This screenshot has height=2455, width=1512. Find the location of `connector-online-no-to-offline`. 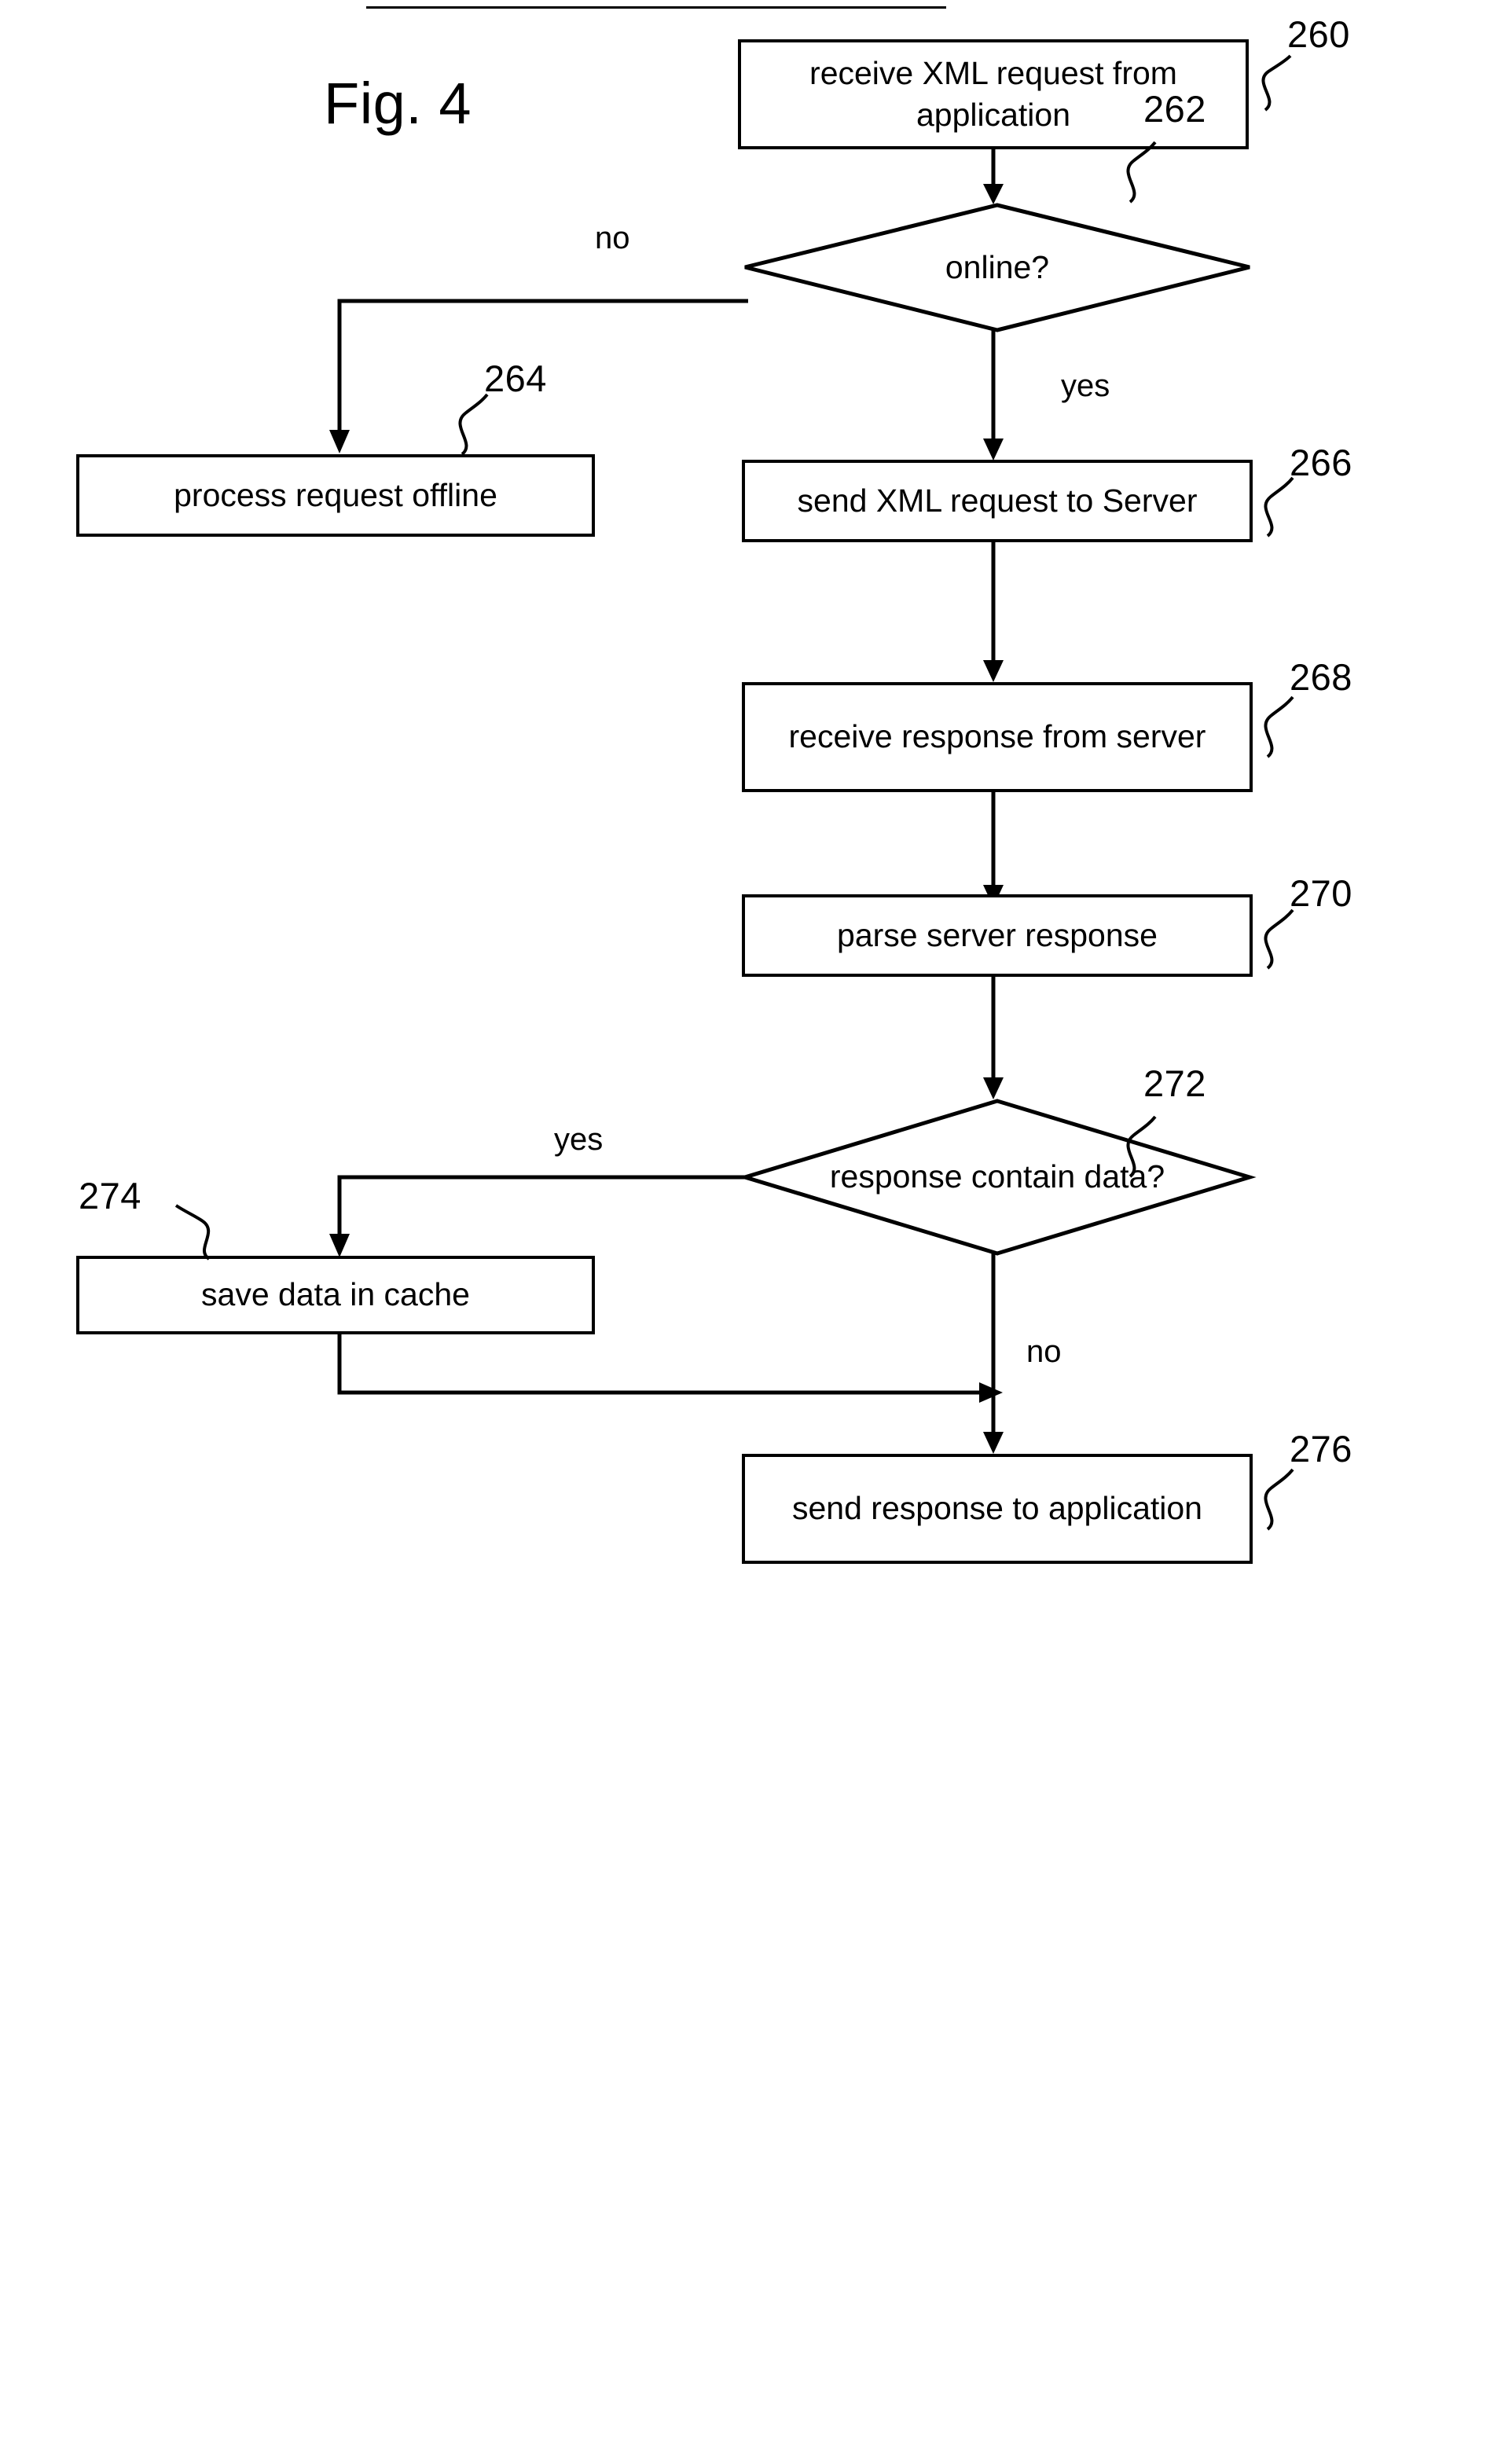

connector-online-no-to-offline is located at coordinates (538, 376).